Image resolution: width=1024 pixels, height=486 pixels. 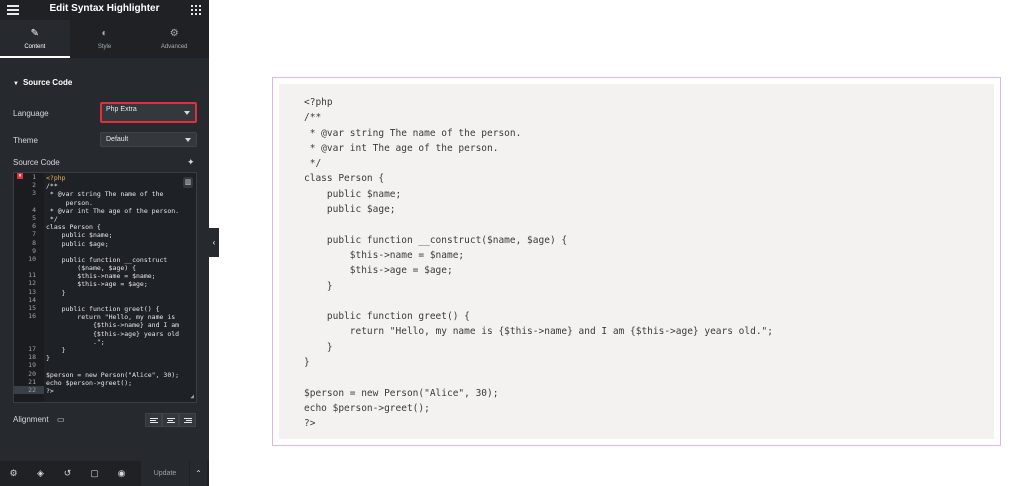 I want to click on tab-advanced: ⚙ Advanced, so click(x=174, y=39).